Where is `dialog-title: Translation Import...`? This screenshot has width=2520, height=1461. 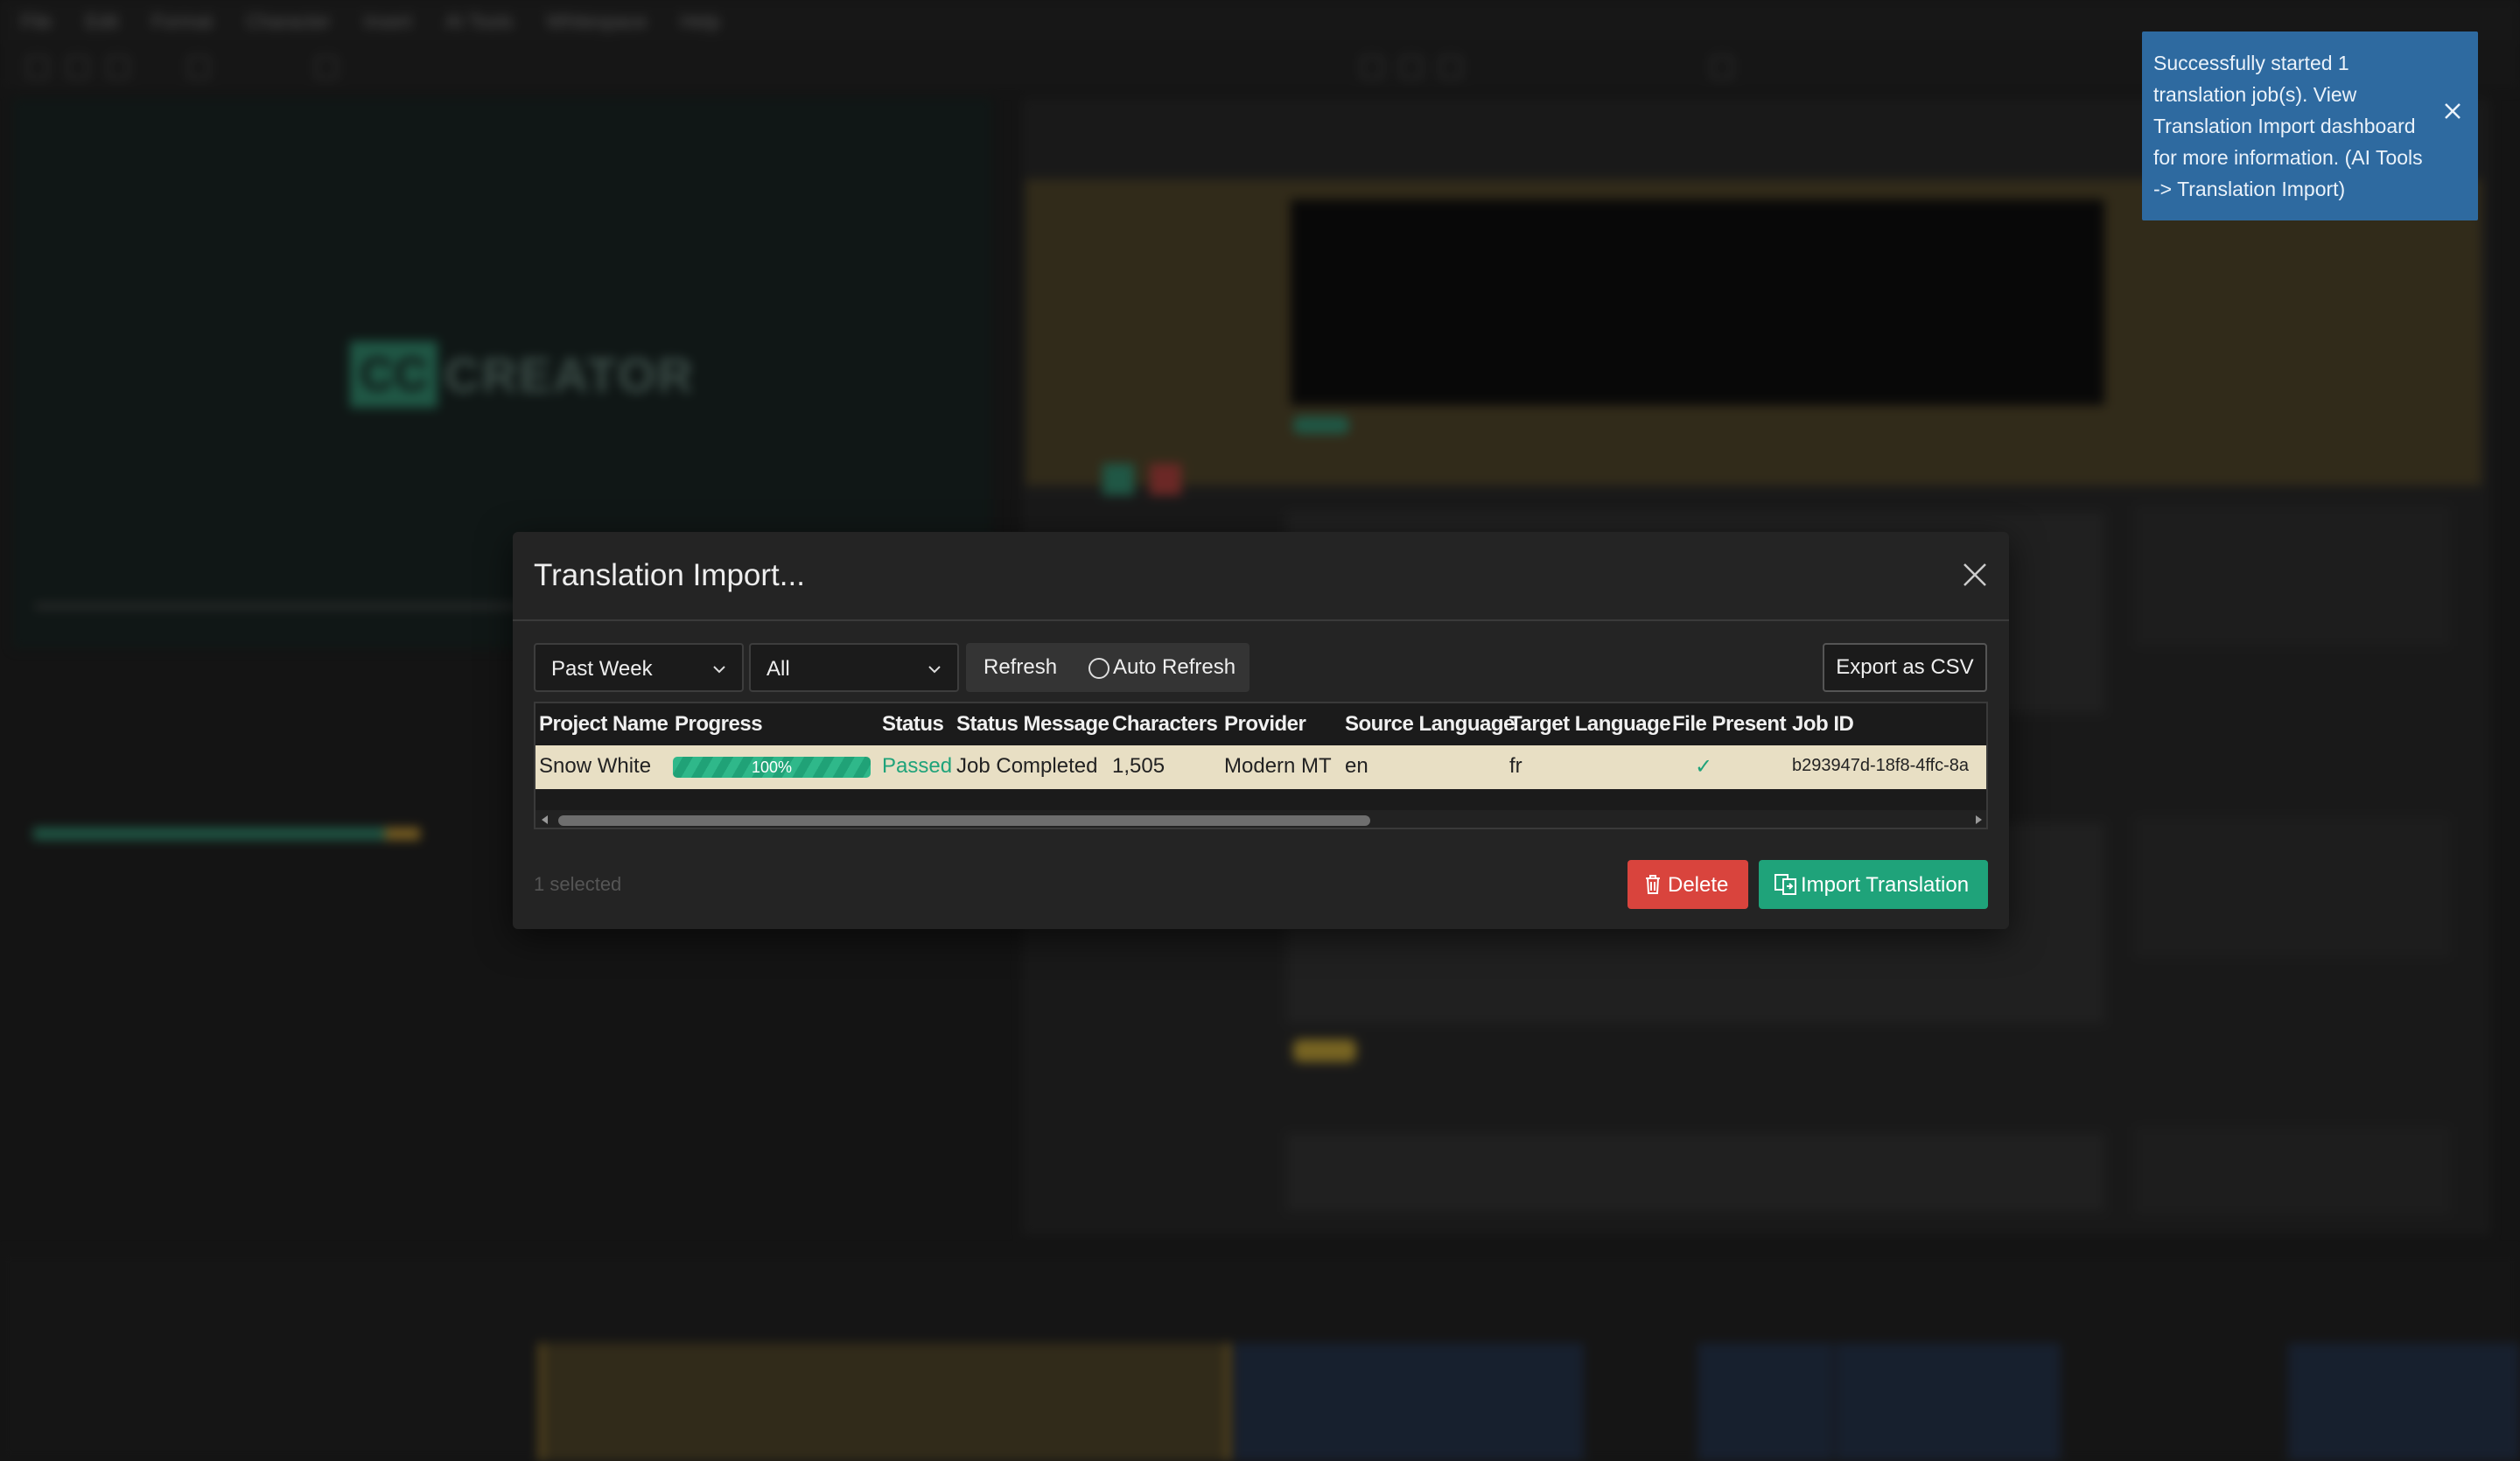 dialog-title: Translation Import... is located at coordinates (669, 575).